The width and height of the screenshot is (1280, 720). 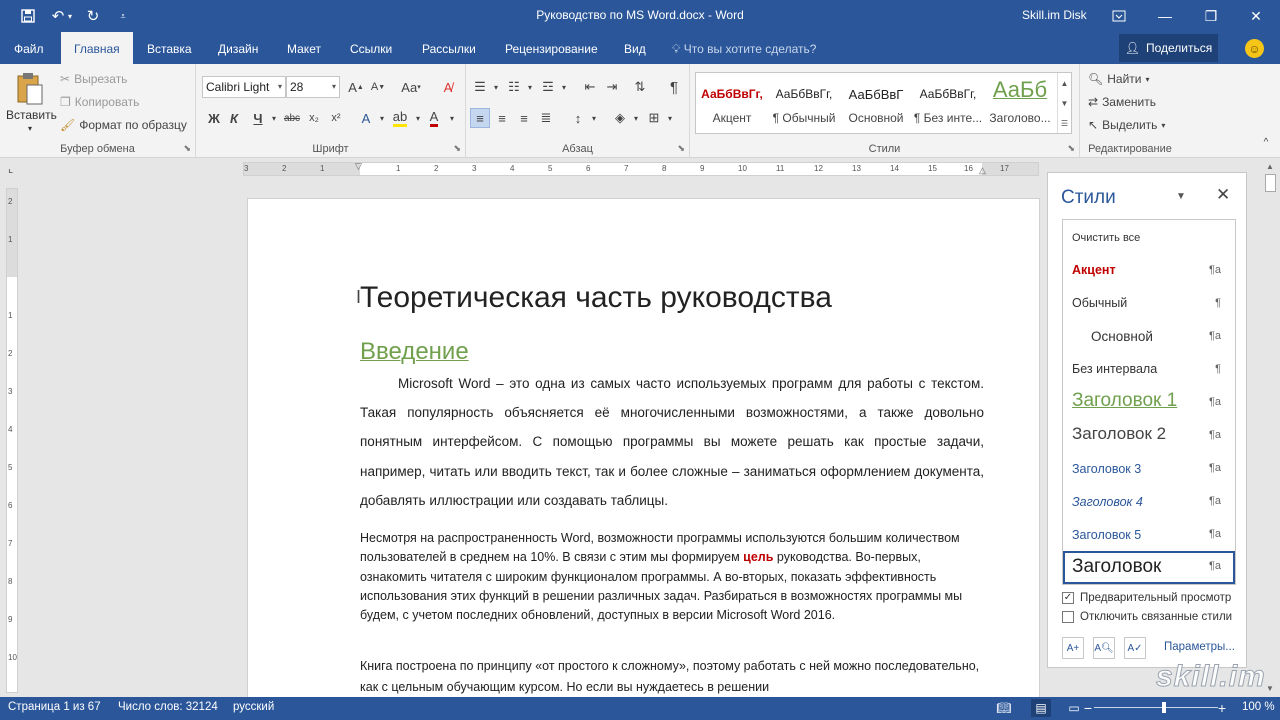 I want to click on clear-formatting-icon: A̸, so click(x=448, y=87).